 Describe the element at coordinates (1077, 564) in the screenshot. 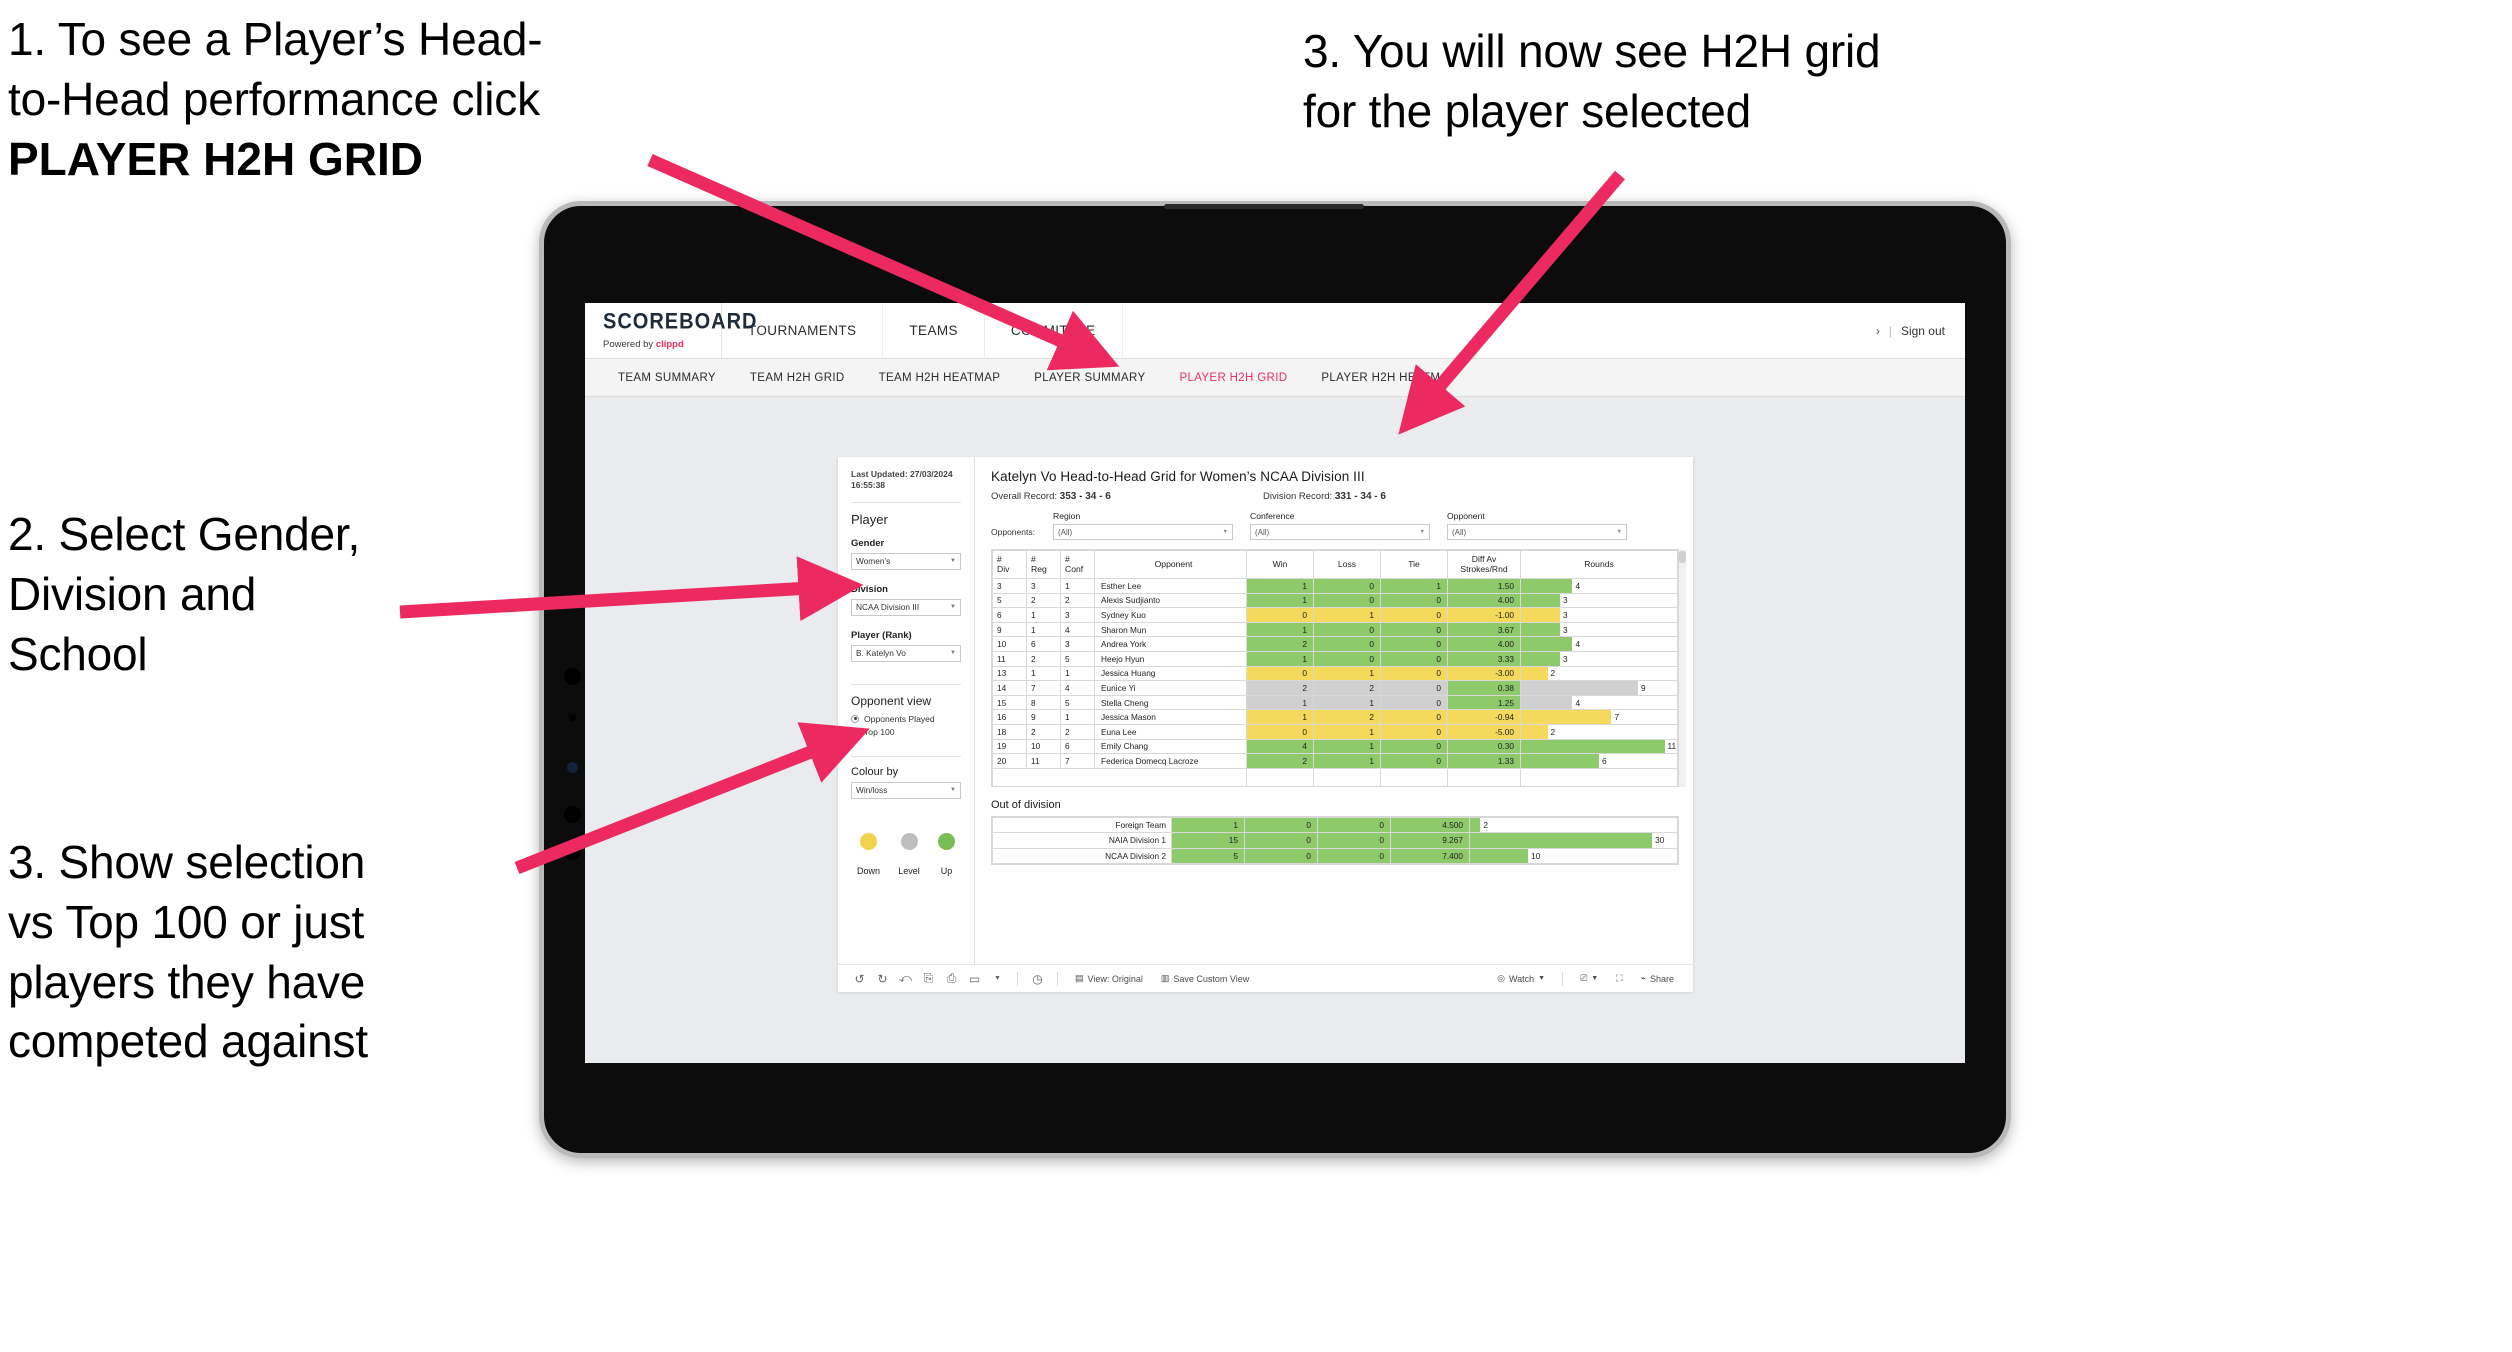

I see `col-conf: # Conf` at that location.